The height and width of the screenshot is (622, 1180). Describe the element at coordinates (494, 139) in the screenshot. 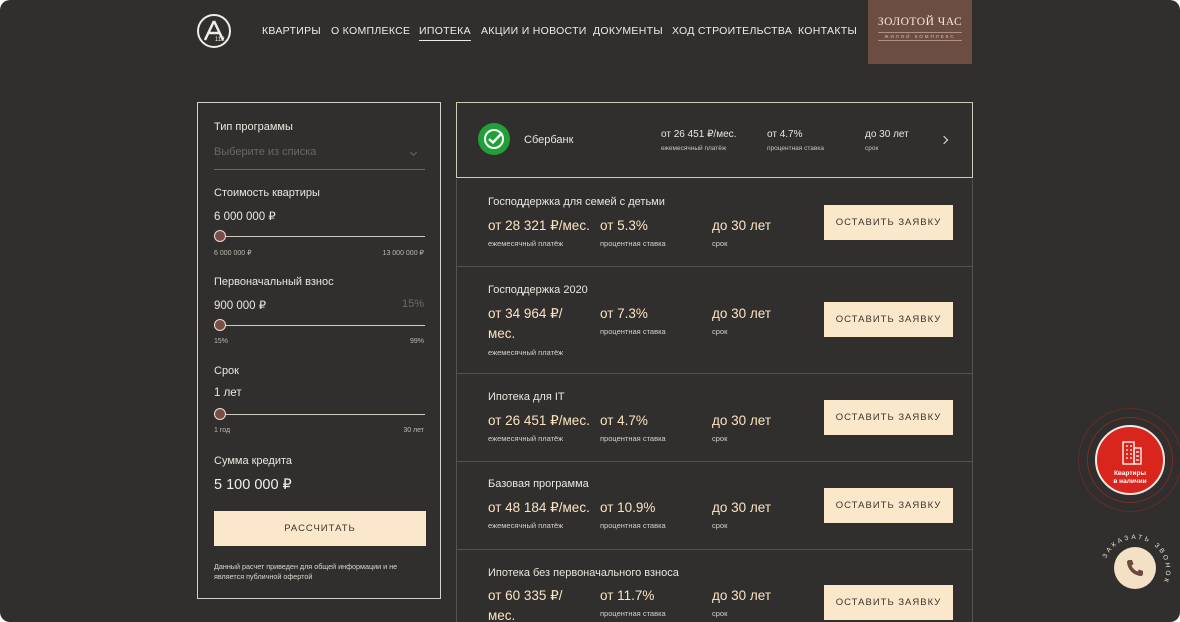

I see `sberbank-logo-icon` at that location.